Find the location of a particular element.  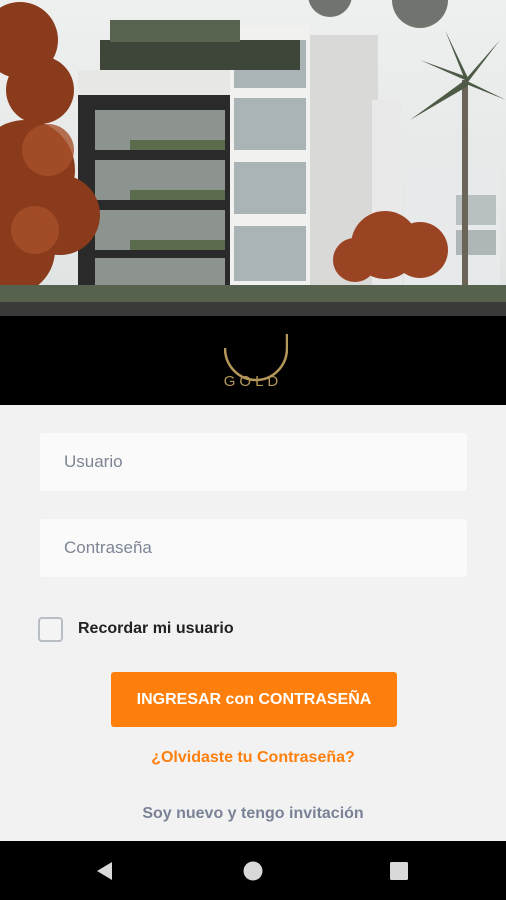

back-icon is located at coordinates (105, 871).